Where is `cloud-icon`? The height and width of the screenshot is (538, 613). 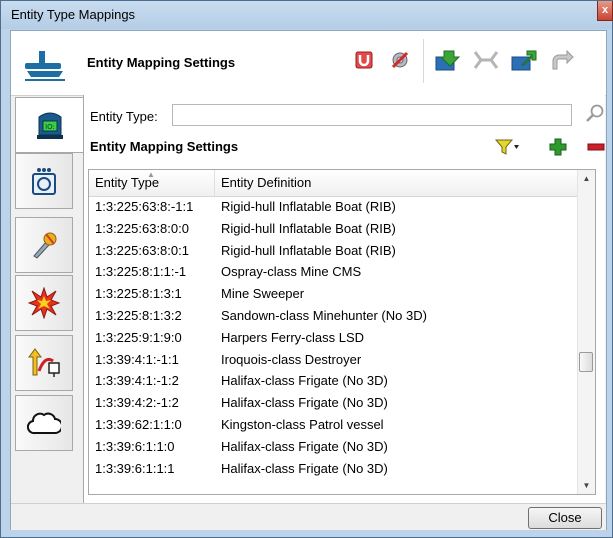 cloud-icon is located at coordinates (44, 423).